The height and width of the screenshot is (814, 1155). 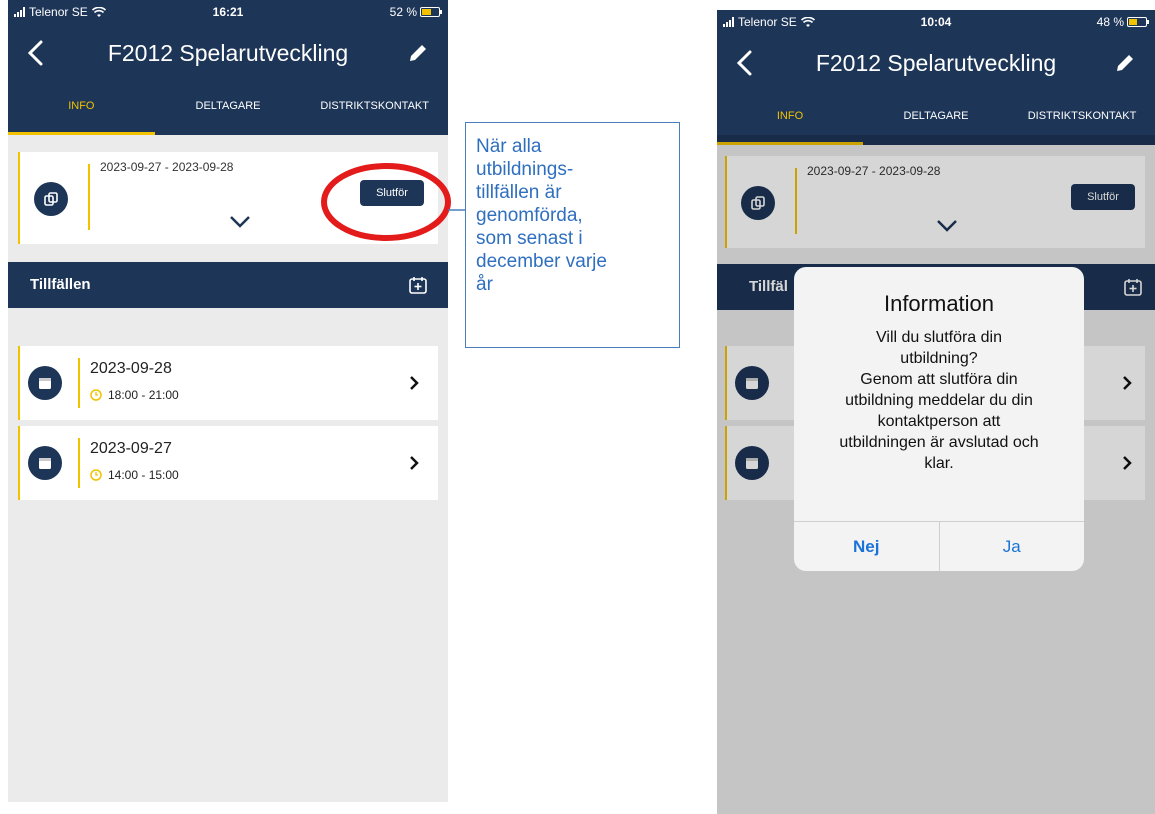 I want to click on callout-line: genomförda,, so click(x=529, y=215).